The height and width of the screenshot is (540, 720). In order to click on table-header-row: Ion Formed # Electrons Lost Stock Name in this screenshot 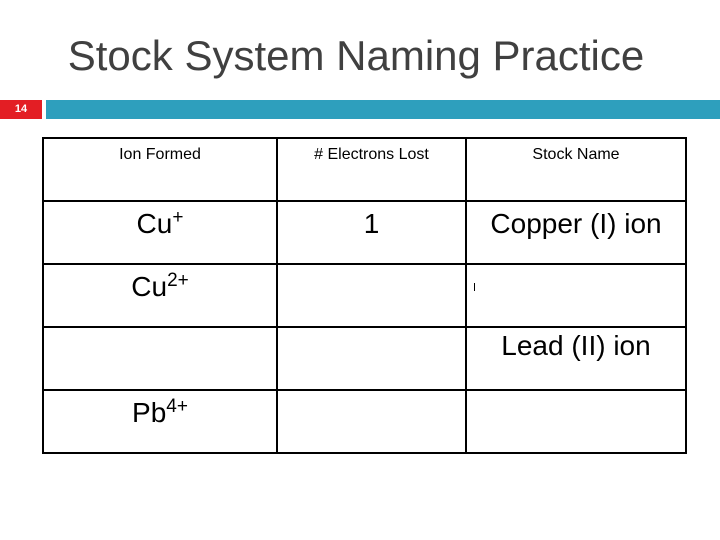, I will do `click(364, 169)`.